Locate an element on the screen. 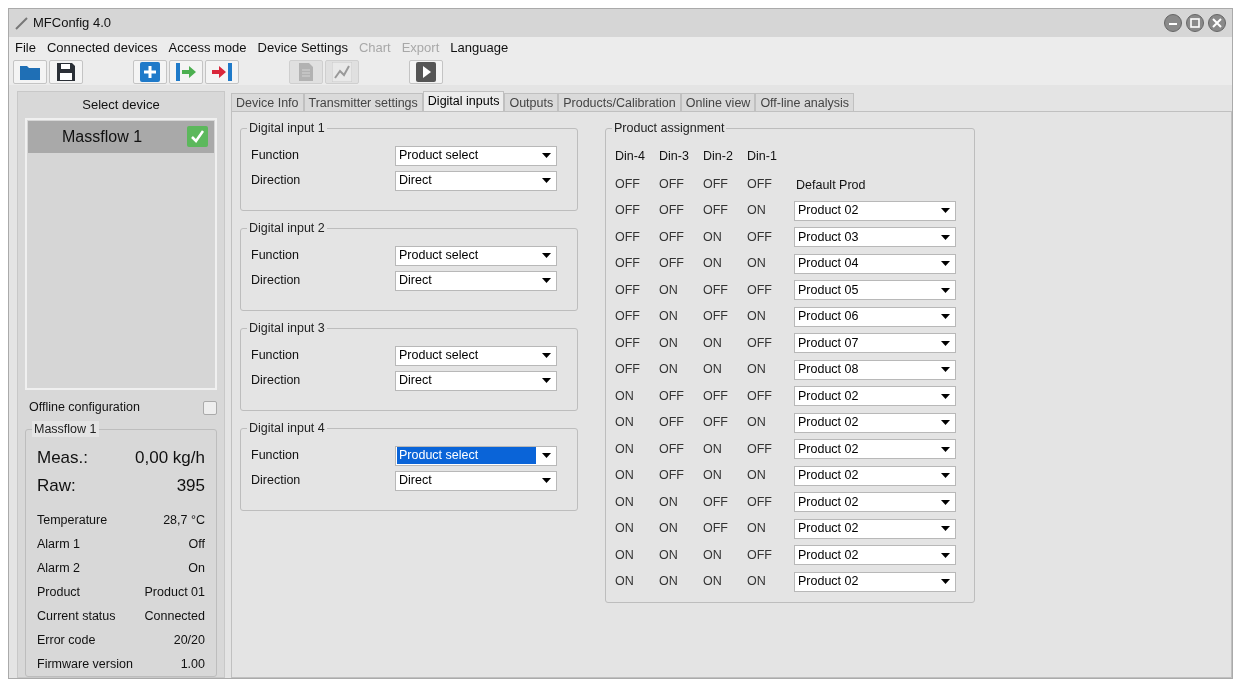  dropdown: Product 08 is located at coordinates (875, 369).